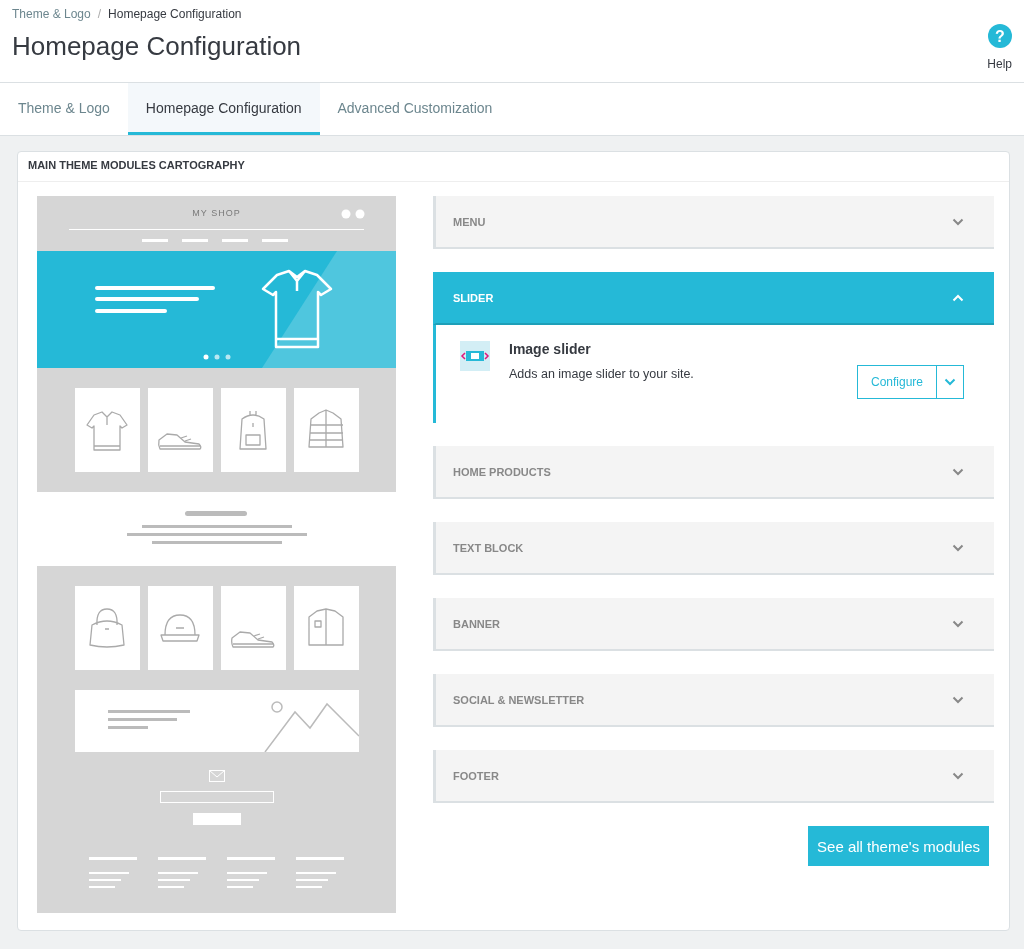 This screenshot has width=1024, height=949. What do you see at coordinates (216, 214) in the screenshot?
I see `shop-name: MY SHOP` at bounding box center [216, 214].